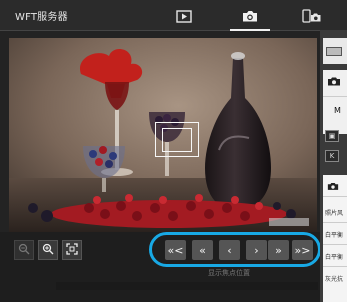  Describe the element at coordinates (334, 212) in the screenshot. I see `picture-style-label: 照片风` at that location.